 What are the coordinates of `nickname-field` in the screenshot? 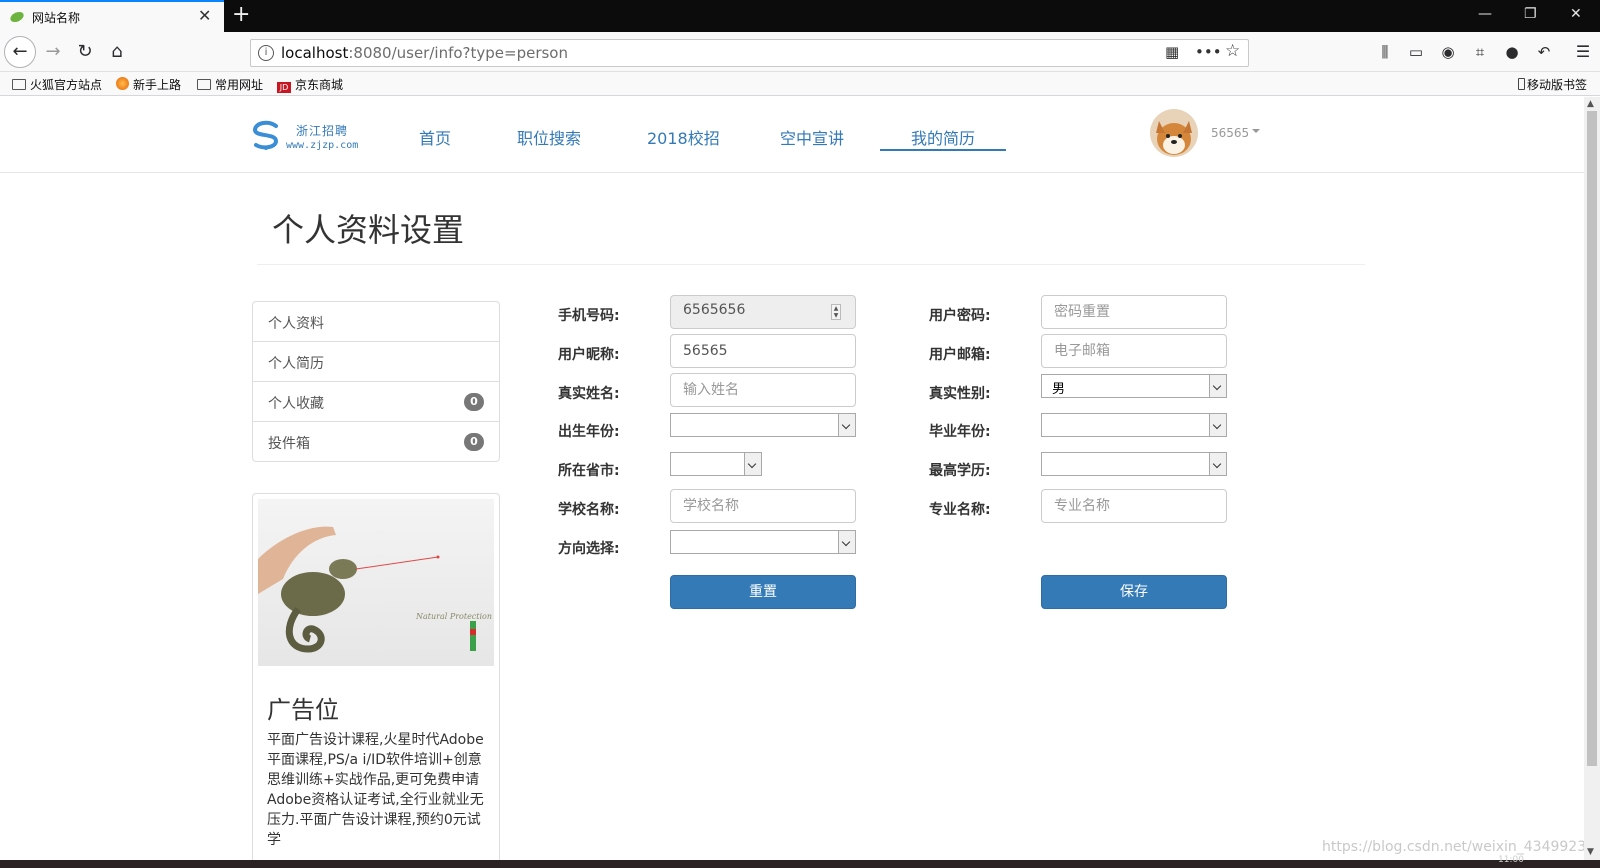 It's located at (763, 351).